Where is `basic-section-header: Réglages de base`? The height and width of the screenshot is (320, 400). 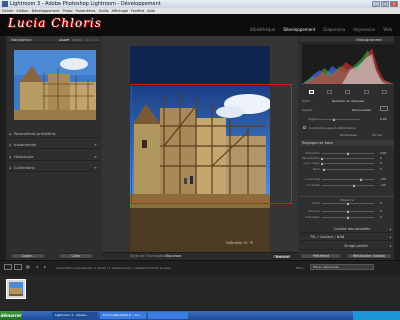
basic-section-header: Réglages de base is located at coordinates (347, 143).